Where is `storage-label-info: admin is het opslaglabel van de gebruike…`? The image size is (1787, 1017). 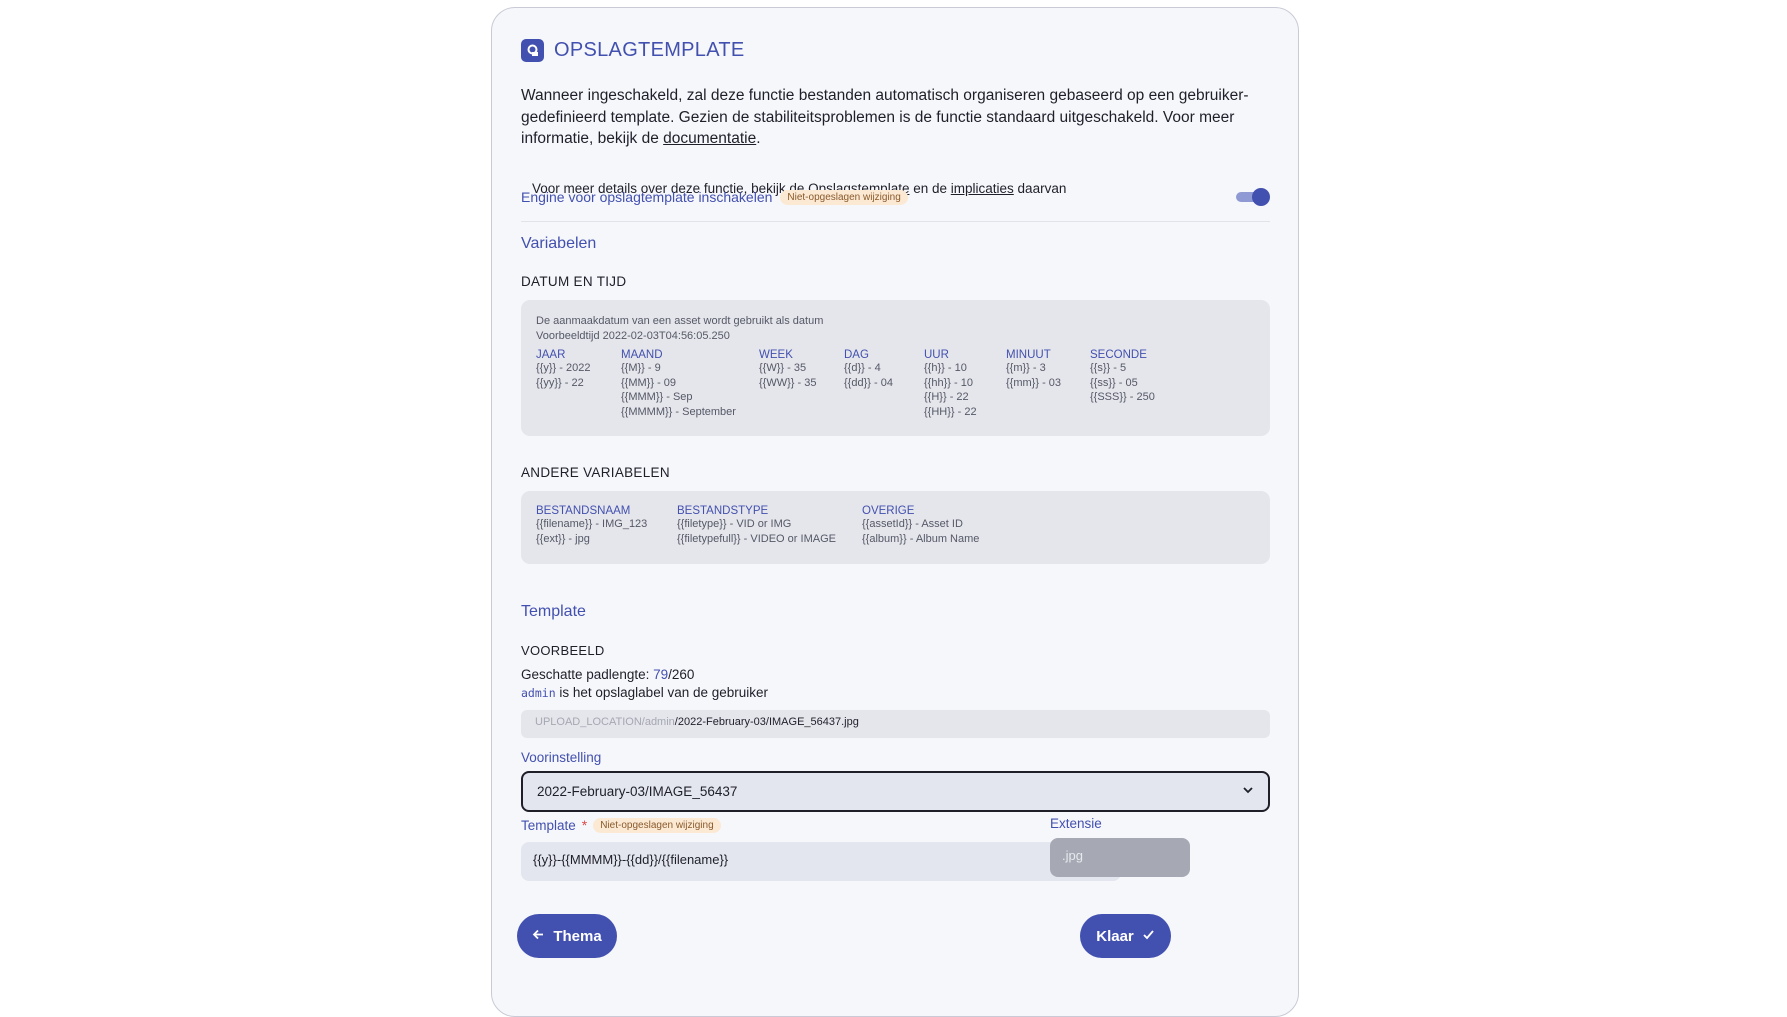
storage-label-info: admin is het opslaglabel van de gebruike… is located at coordinates (645, 692).